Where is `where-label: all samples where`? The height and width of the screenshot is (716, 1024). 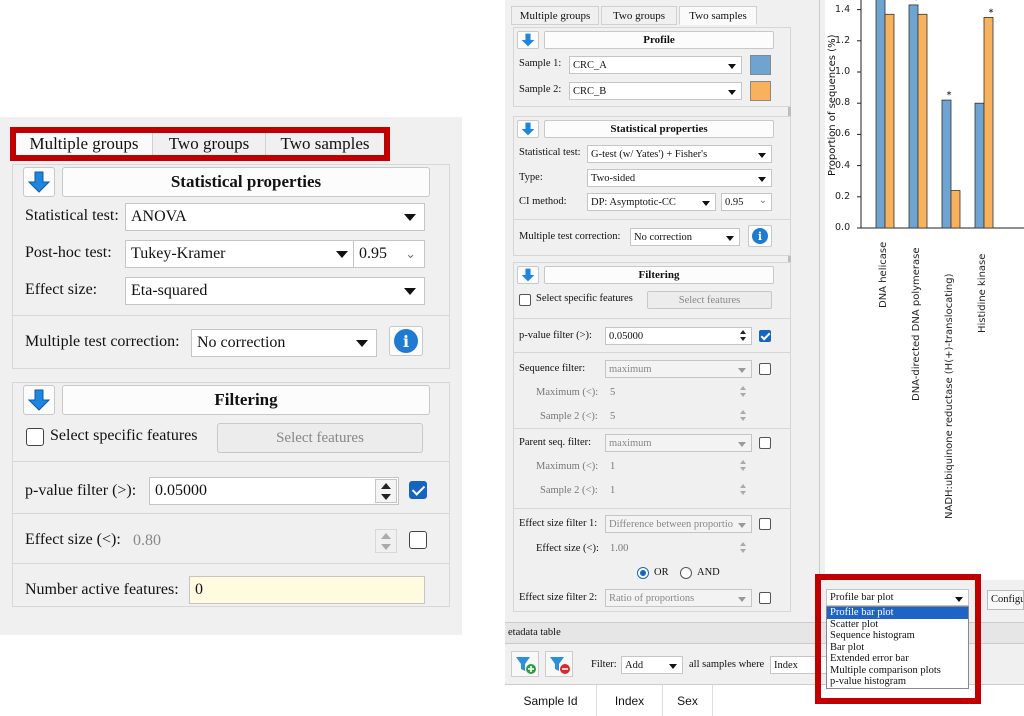
where-label: all samples where is located at coordinates (727, 664).